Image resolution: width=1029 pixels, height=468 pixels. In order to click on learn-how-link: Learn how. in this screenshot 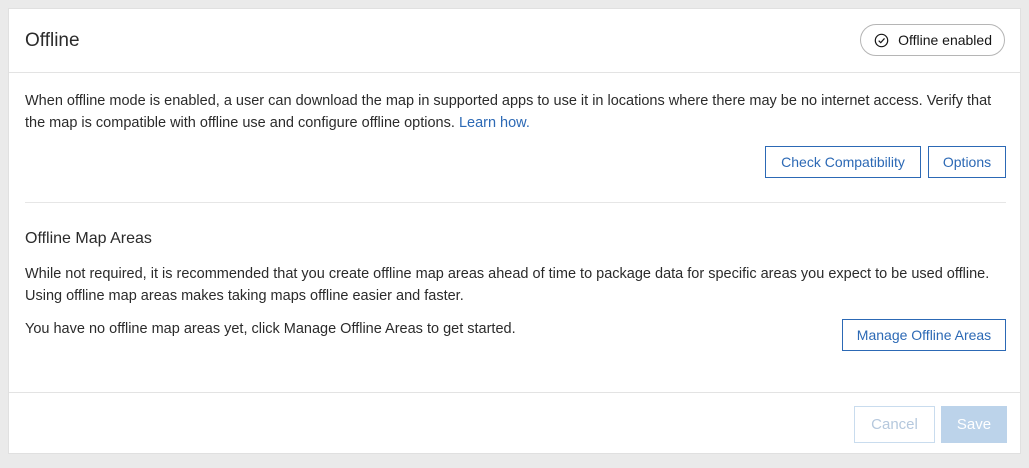, I will do `click(494, 123)`.